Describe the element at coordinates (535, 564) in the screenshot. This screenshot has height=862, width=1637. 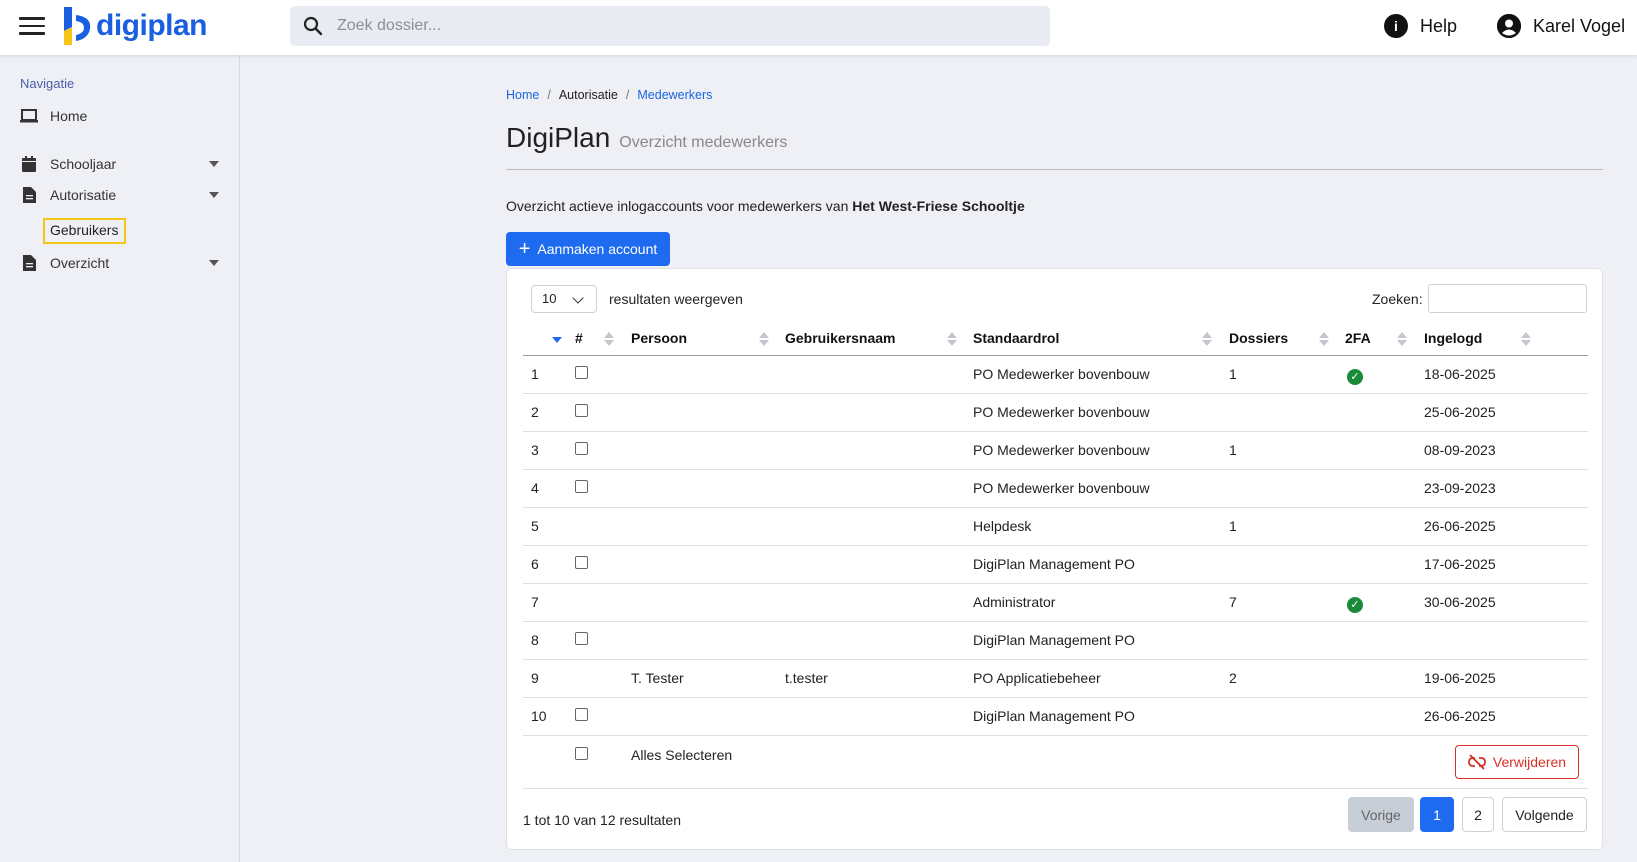
I see `row-number: 6` at that location.